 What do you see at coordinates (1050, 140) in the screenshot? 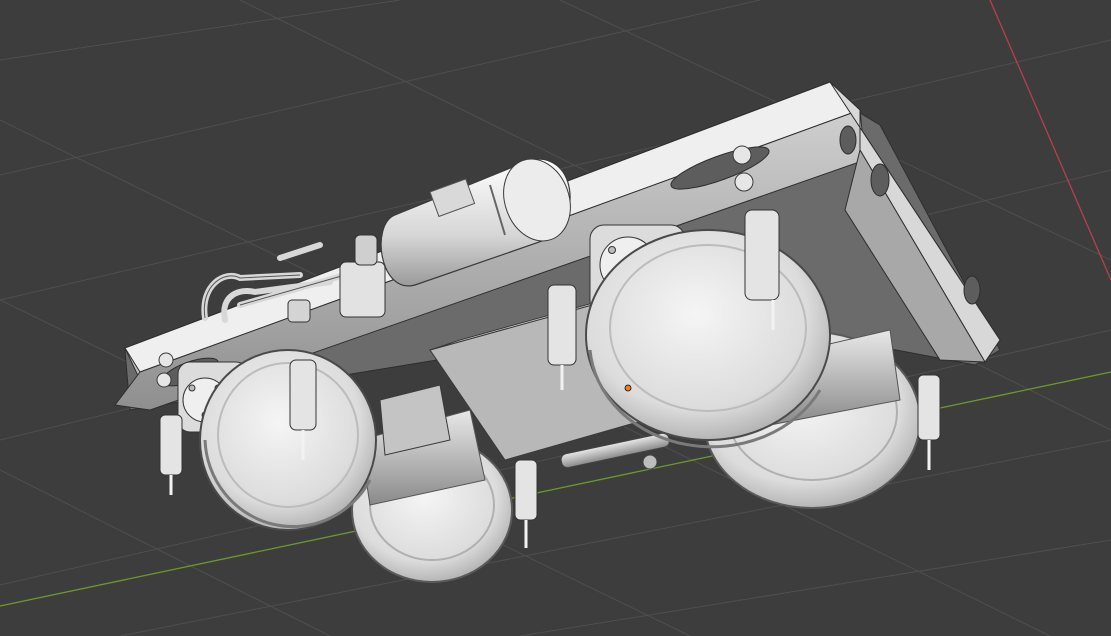
I see `x-axis-line` at bounding box center [1050, 140].